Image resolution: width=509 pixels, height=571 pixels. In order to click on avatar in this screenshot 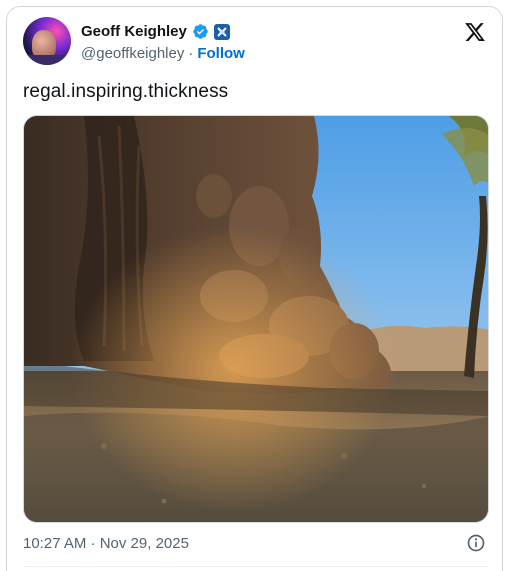, I will do `click(47, 41)`.